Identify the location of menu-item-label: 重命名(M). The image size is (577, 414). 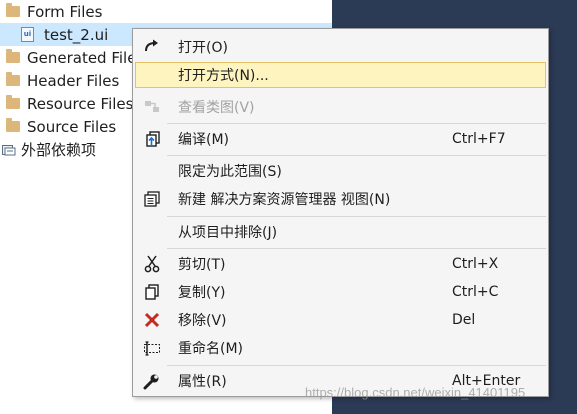
(211, 349).